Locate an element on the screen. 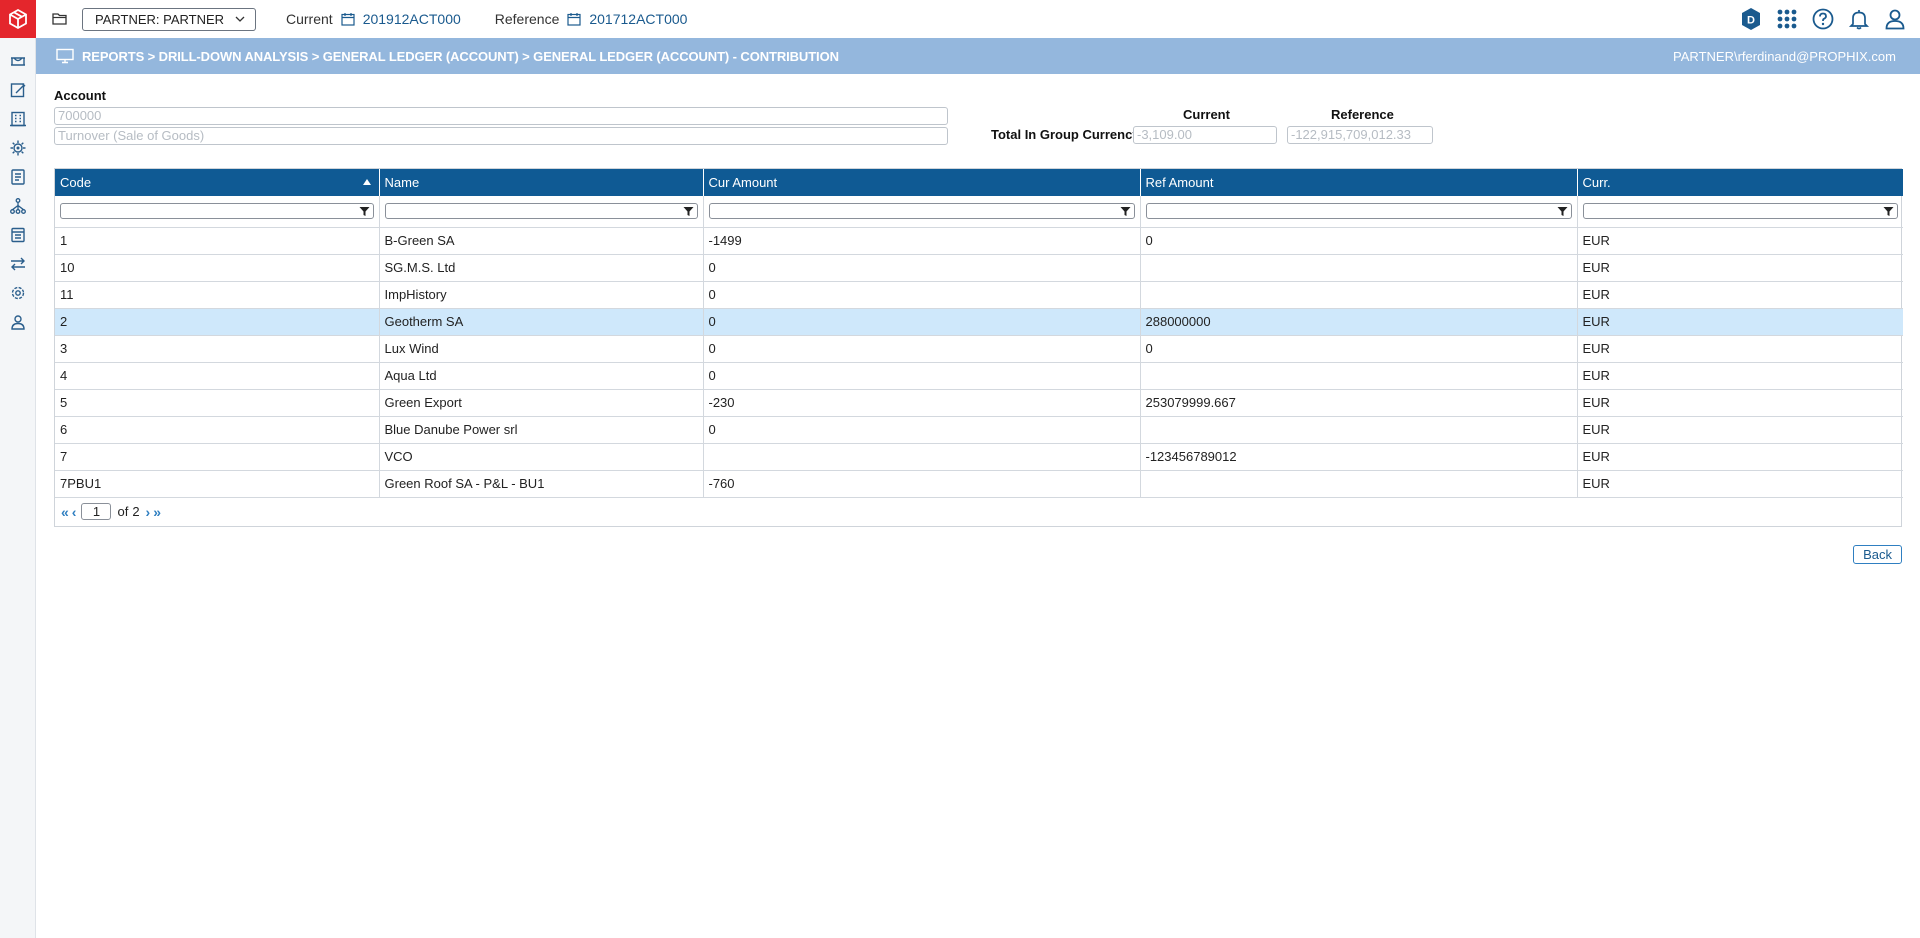 The height and width of the screenshot is (938, 1920). table-row: 11 ImpHistory 0 EUR is located at coordinates (979, 295).